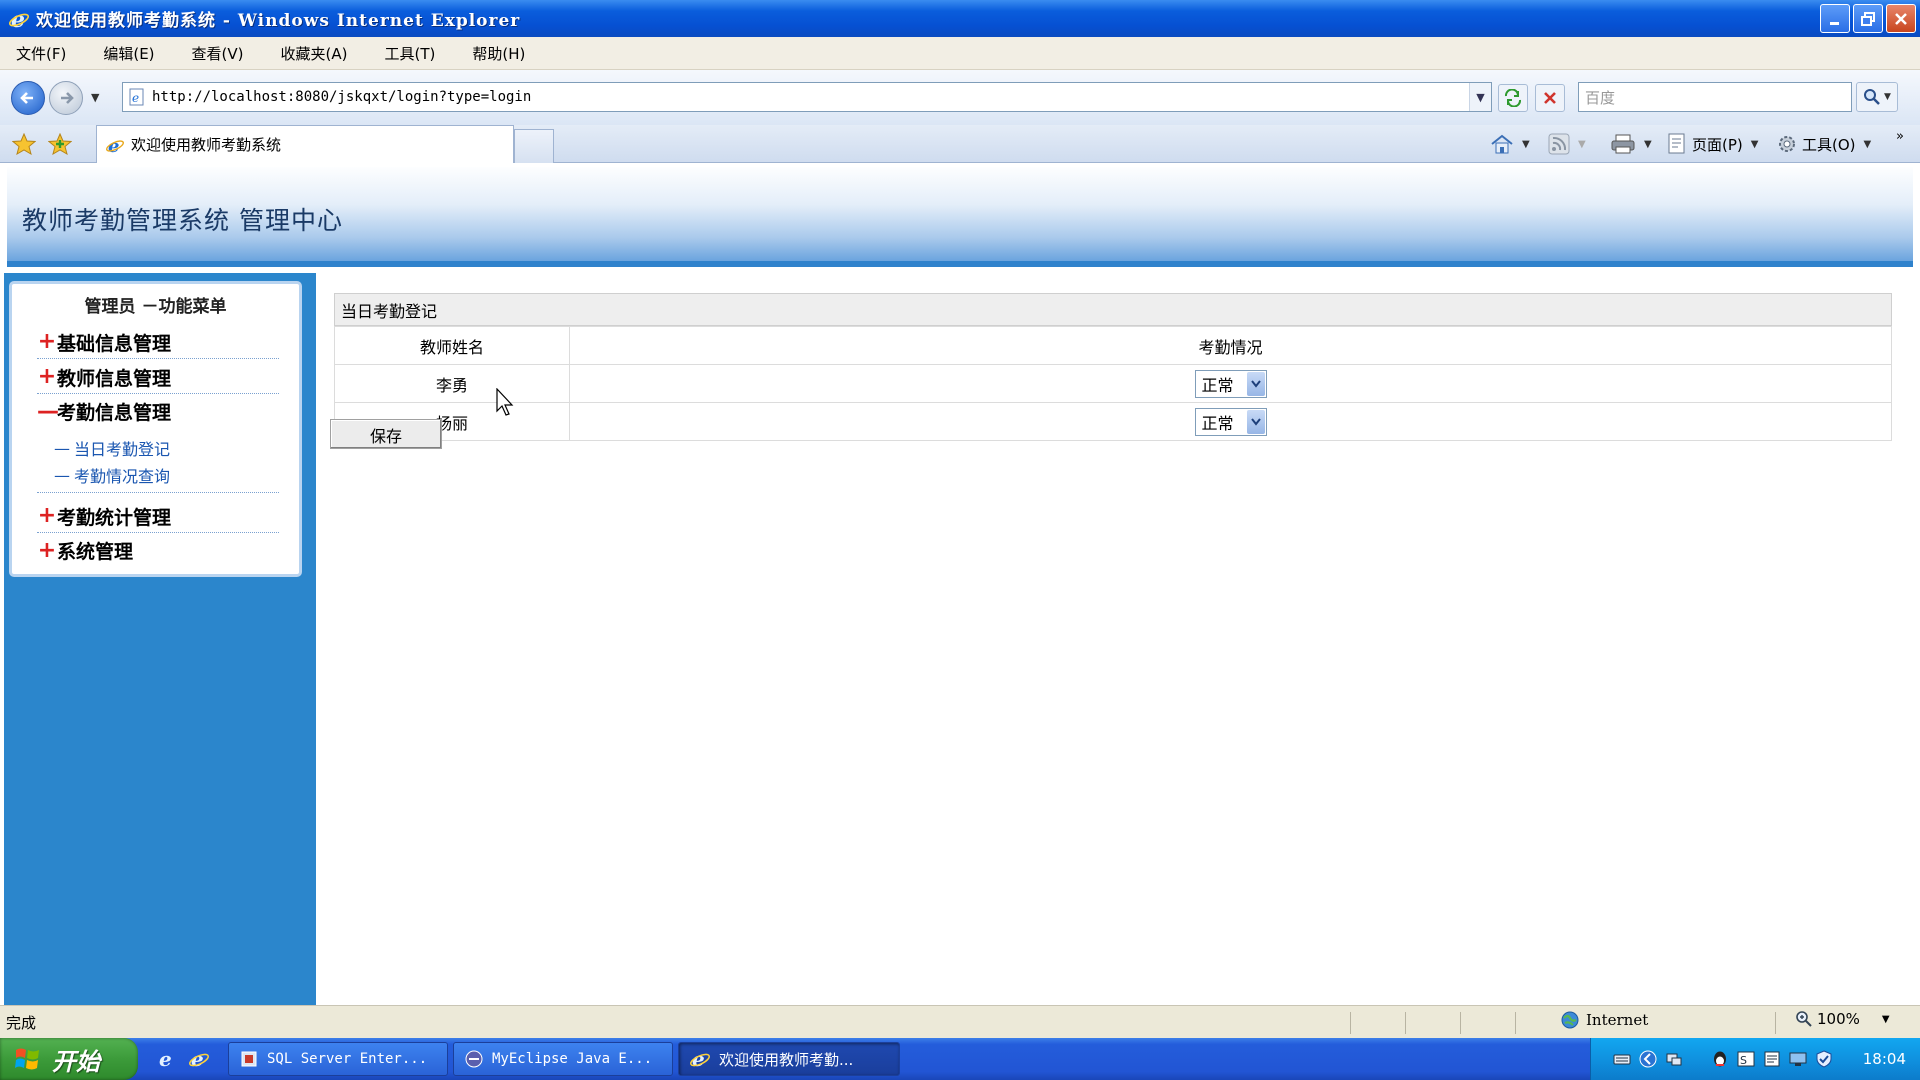  What do you see at coordinates (218, 53) in the screenshot?
I see `menu-view: 查看(V)` at bounding box center [218, 53].